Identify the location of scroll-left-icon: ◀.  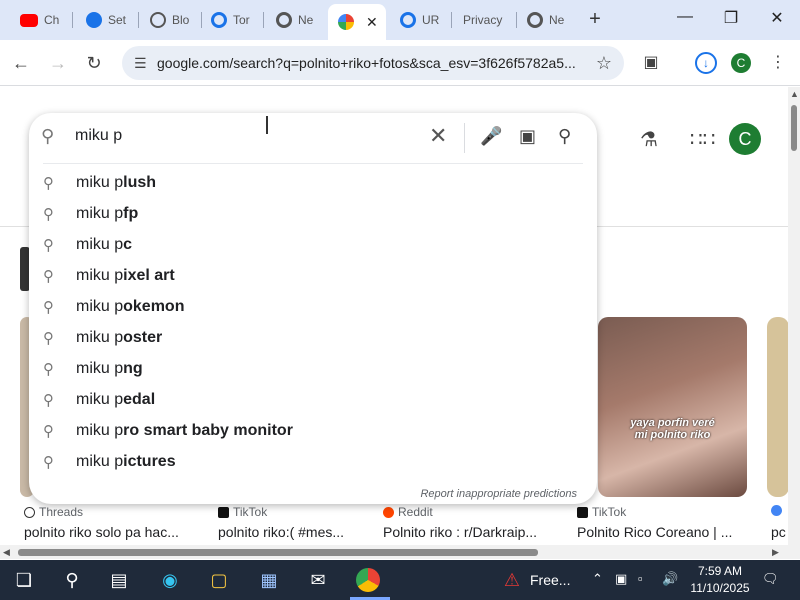
(6, 552).